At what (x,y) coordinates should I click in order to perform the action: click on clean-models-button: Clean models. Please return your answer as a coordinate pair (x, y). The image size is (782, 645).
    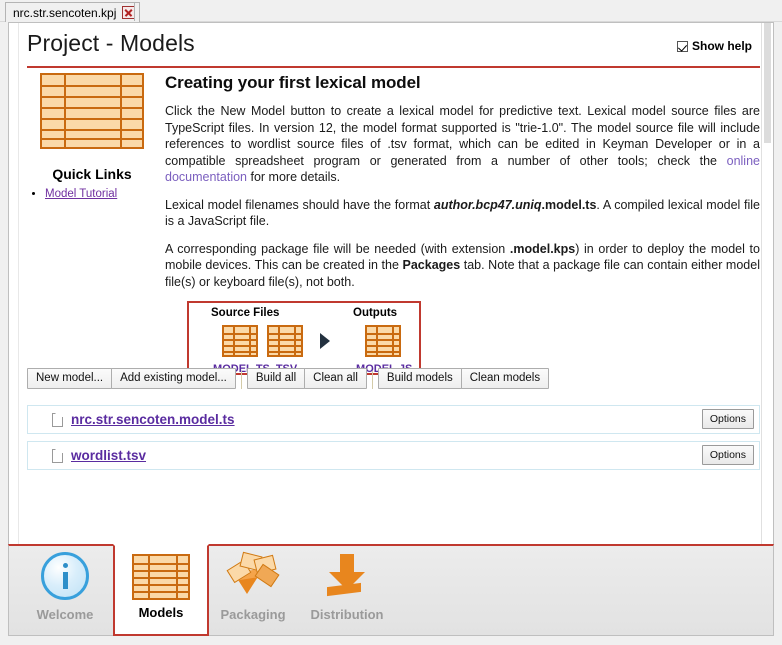
    Looking at the image, I should click on (505, 378).